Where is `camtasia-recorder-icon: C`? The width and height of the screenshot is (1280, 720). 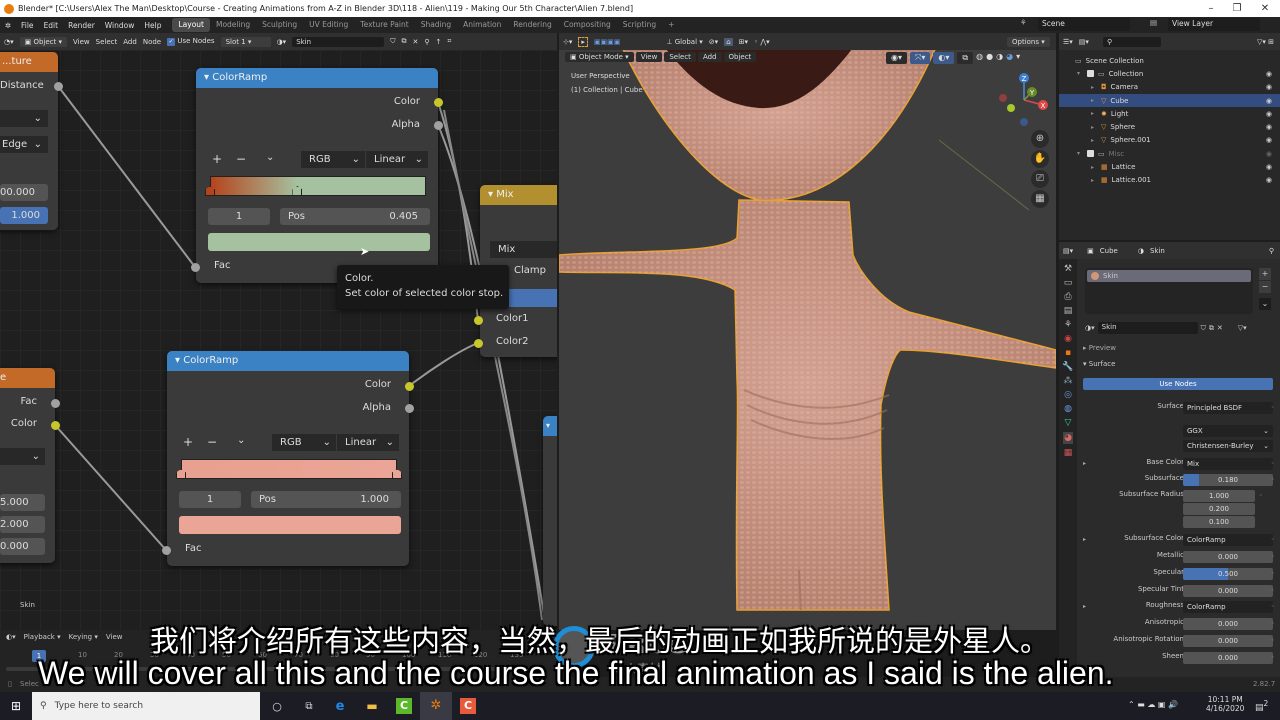
camtasia-recorder-icon: C is located at coordinates (468, 706).